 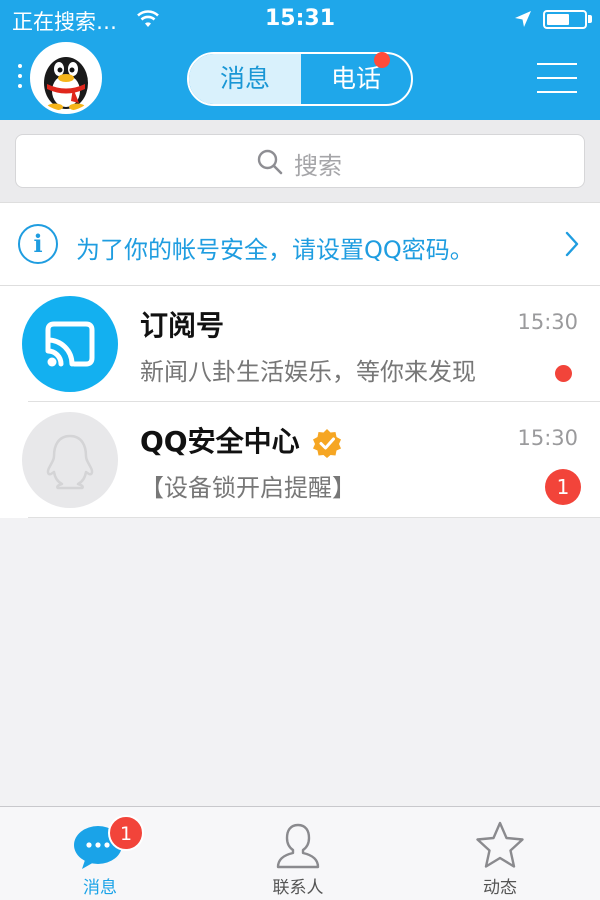 I want to click on search-icon, so click(x=270, y=162).